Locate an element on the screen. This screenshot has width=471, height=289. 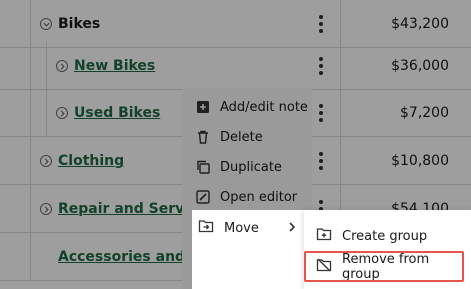
chevron-down-icon is located at coordinates (46, 24).